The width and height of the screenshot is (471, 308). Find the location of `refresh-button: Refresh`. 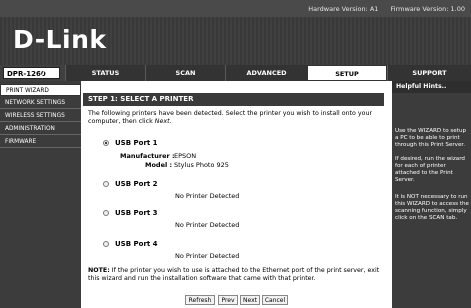

refresh-button: Refresh is located at coordinates (200, 300).